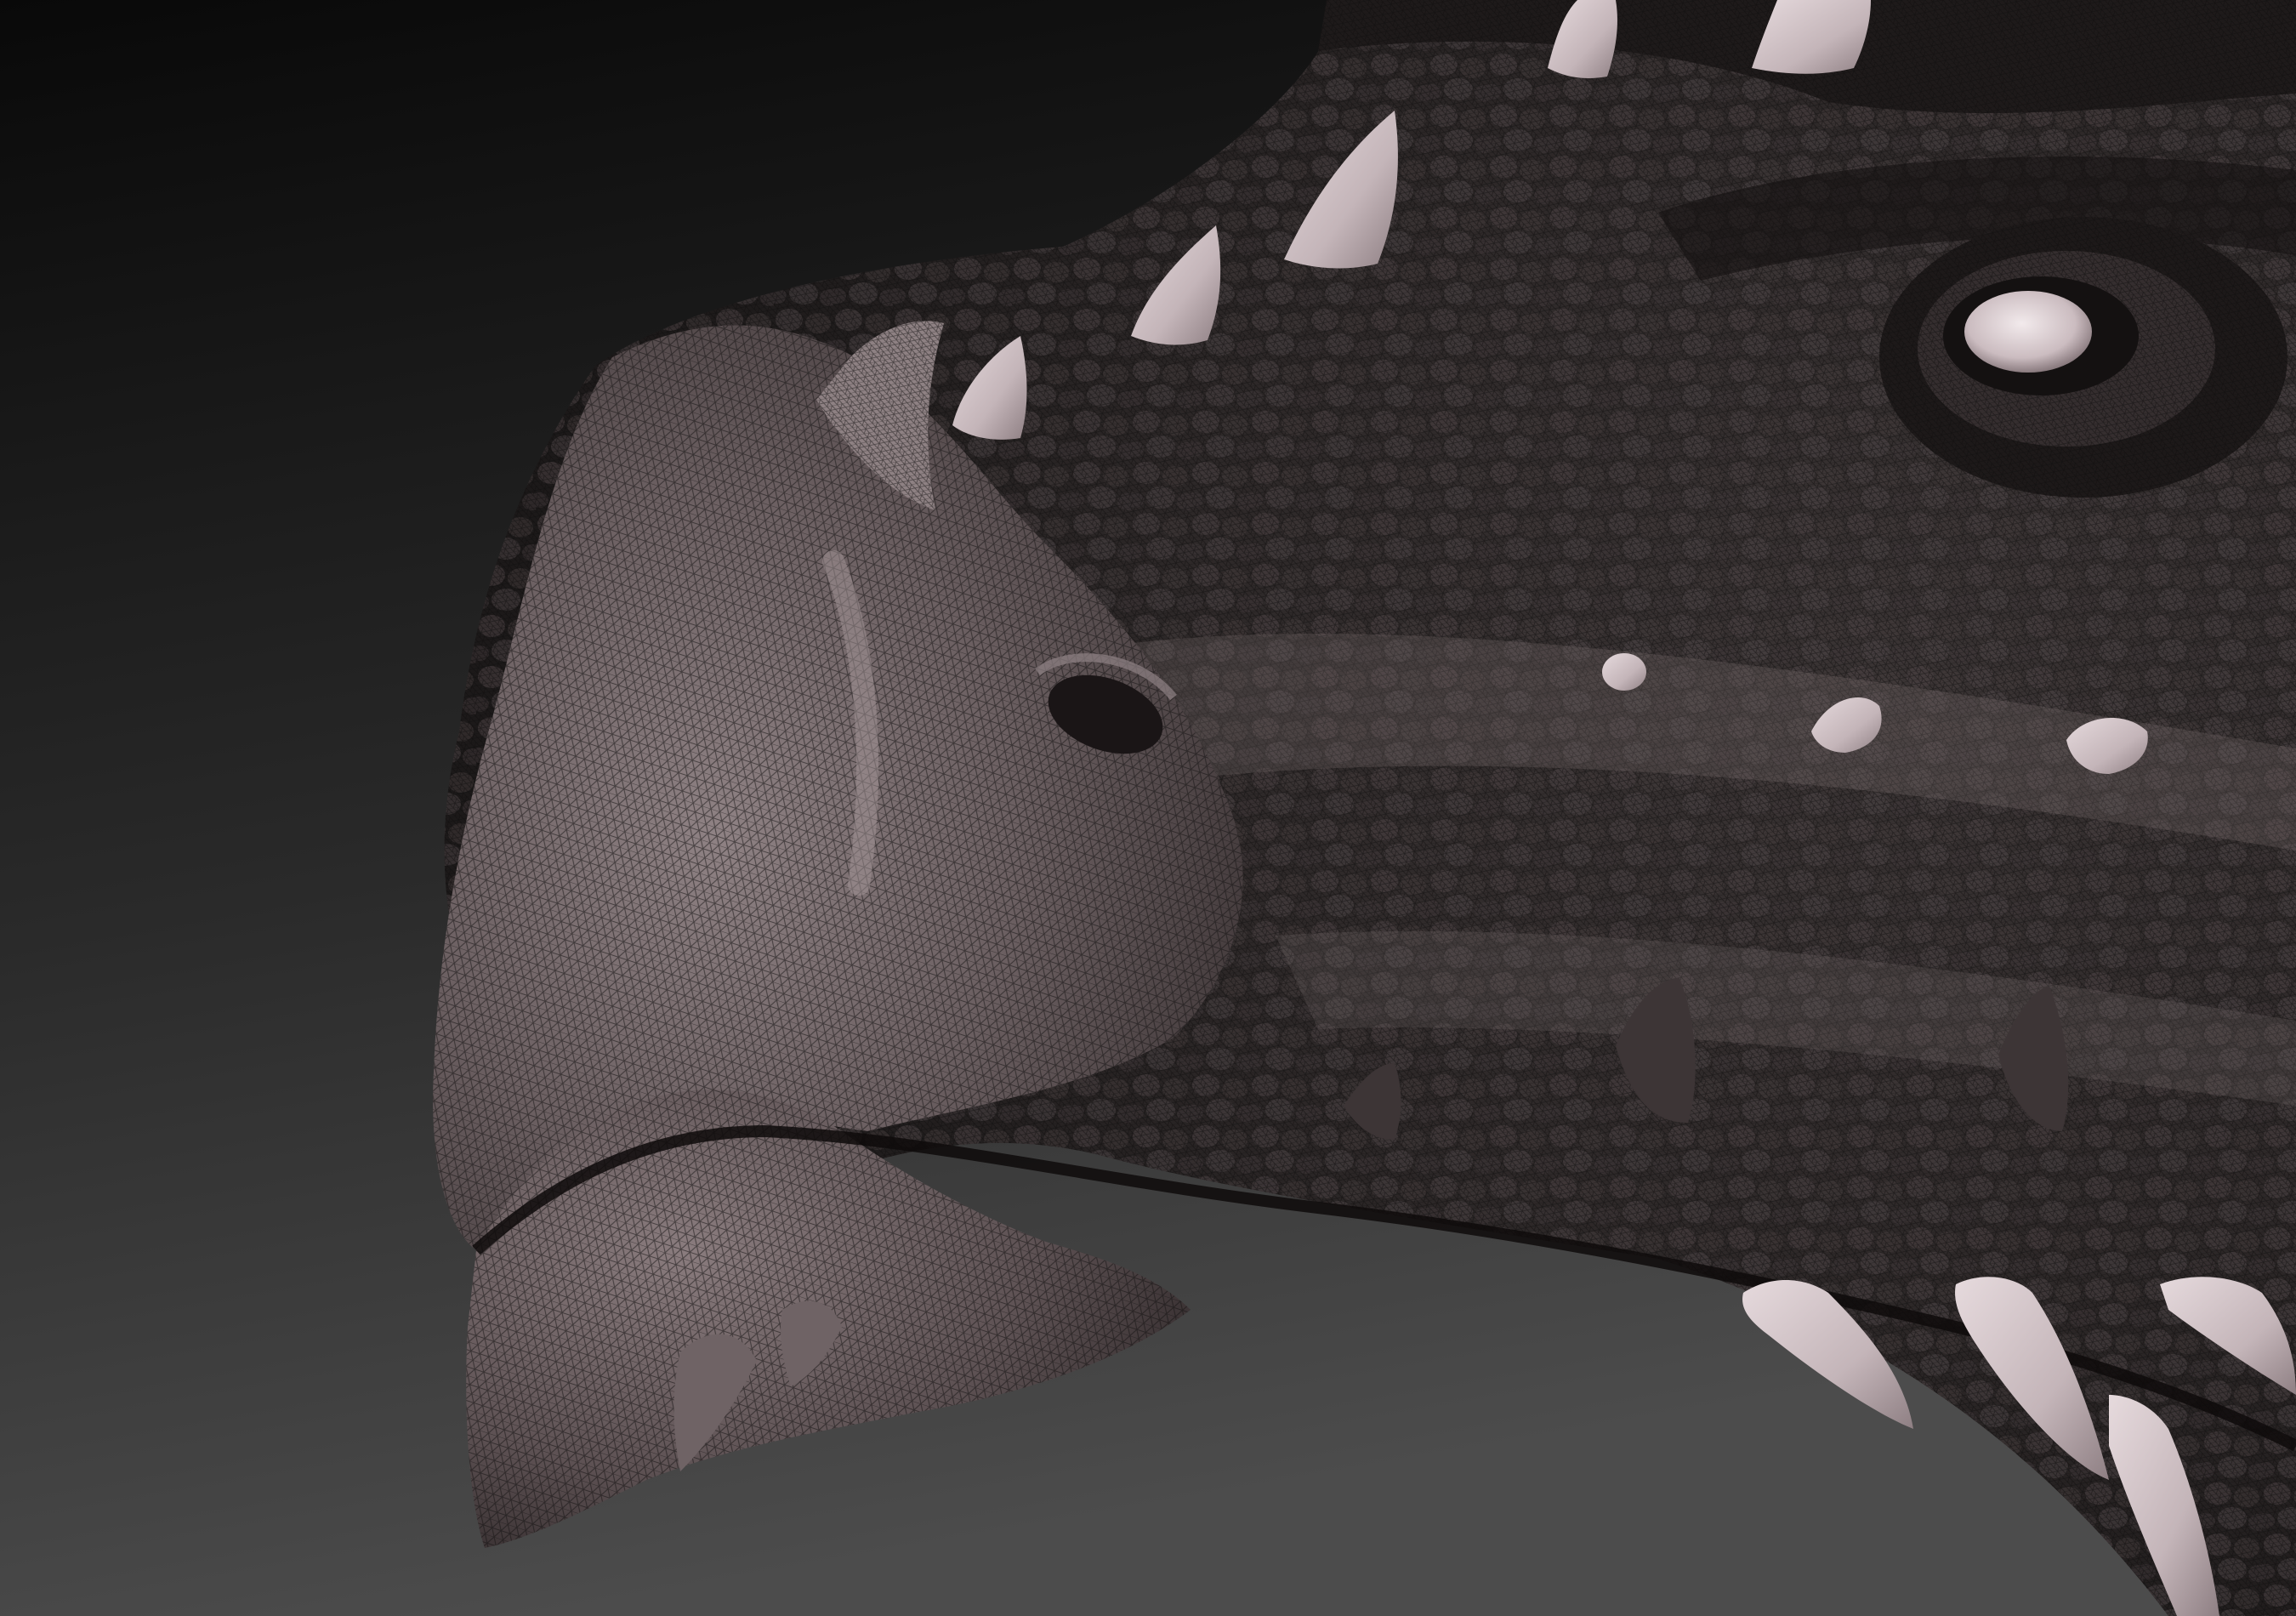 This screenshot has height=1616, width=2296. Describe the element at coordinates (2028, 332) in the screenshot. I see `eyeball` at that location.